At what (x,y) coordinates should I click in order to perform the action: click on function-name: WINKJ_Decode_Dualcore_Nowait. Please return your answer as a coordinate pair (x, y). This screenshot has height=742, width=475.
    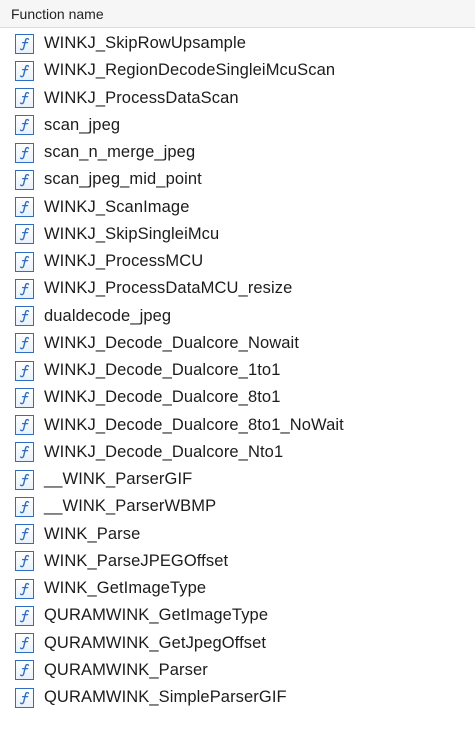
    Looking at the image, I should click on (171, 342).